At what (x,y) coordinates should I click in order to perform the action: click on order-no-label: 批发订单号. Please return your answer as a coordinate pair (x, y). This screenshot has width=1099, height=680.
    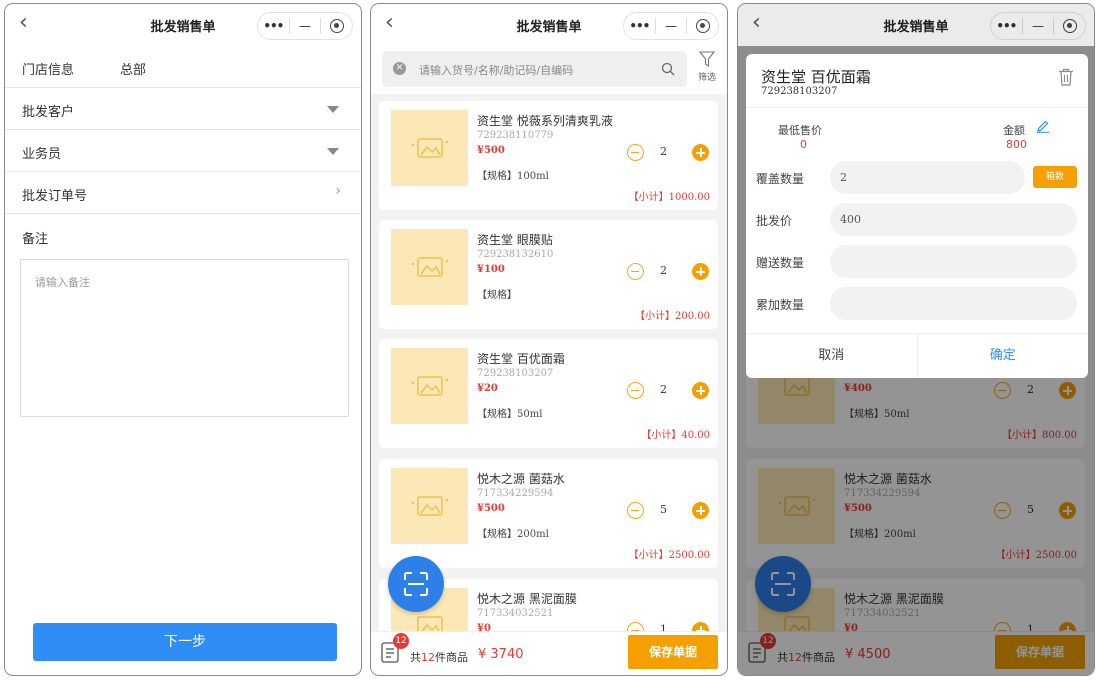
    Looking at the image, I should click on (55, 196).